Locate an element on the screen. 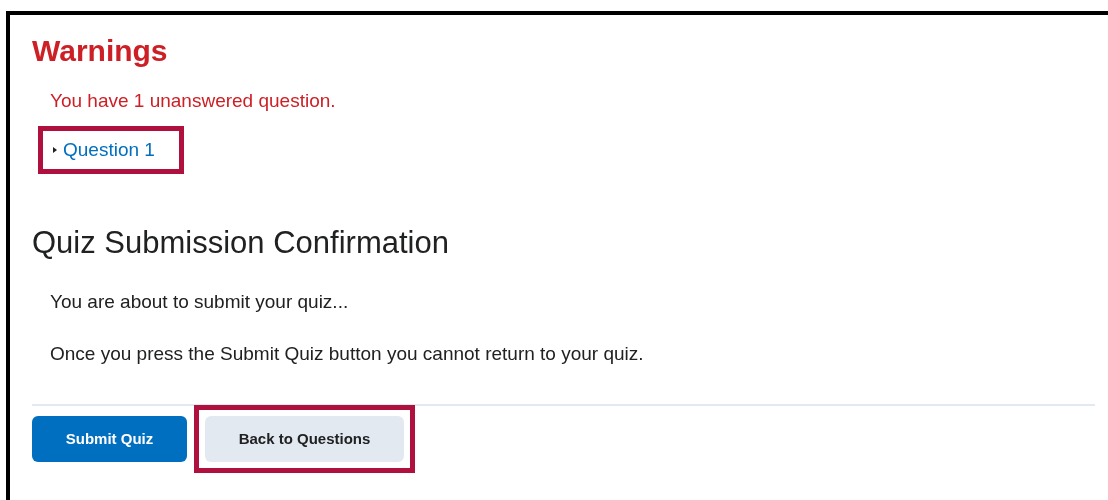  confirmation-heading: Quiz Submission Confirmation is located at coordinates (241, 243).